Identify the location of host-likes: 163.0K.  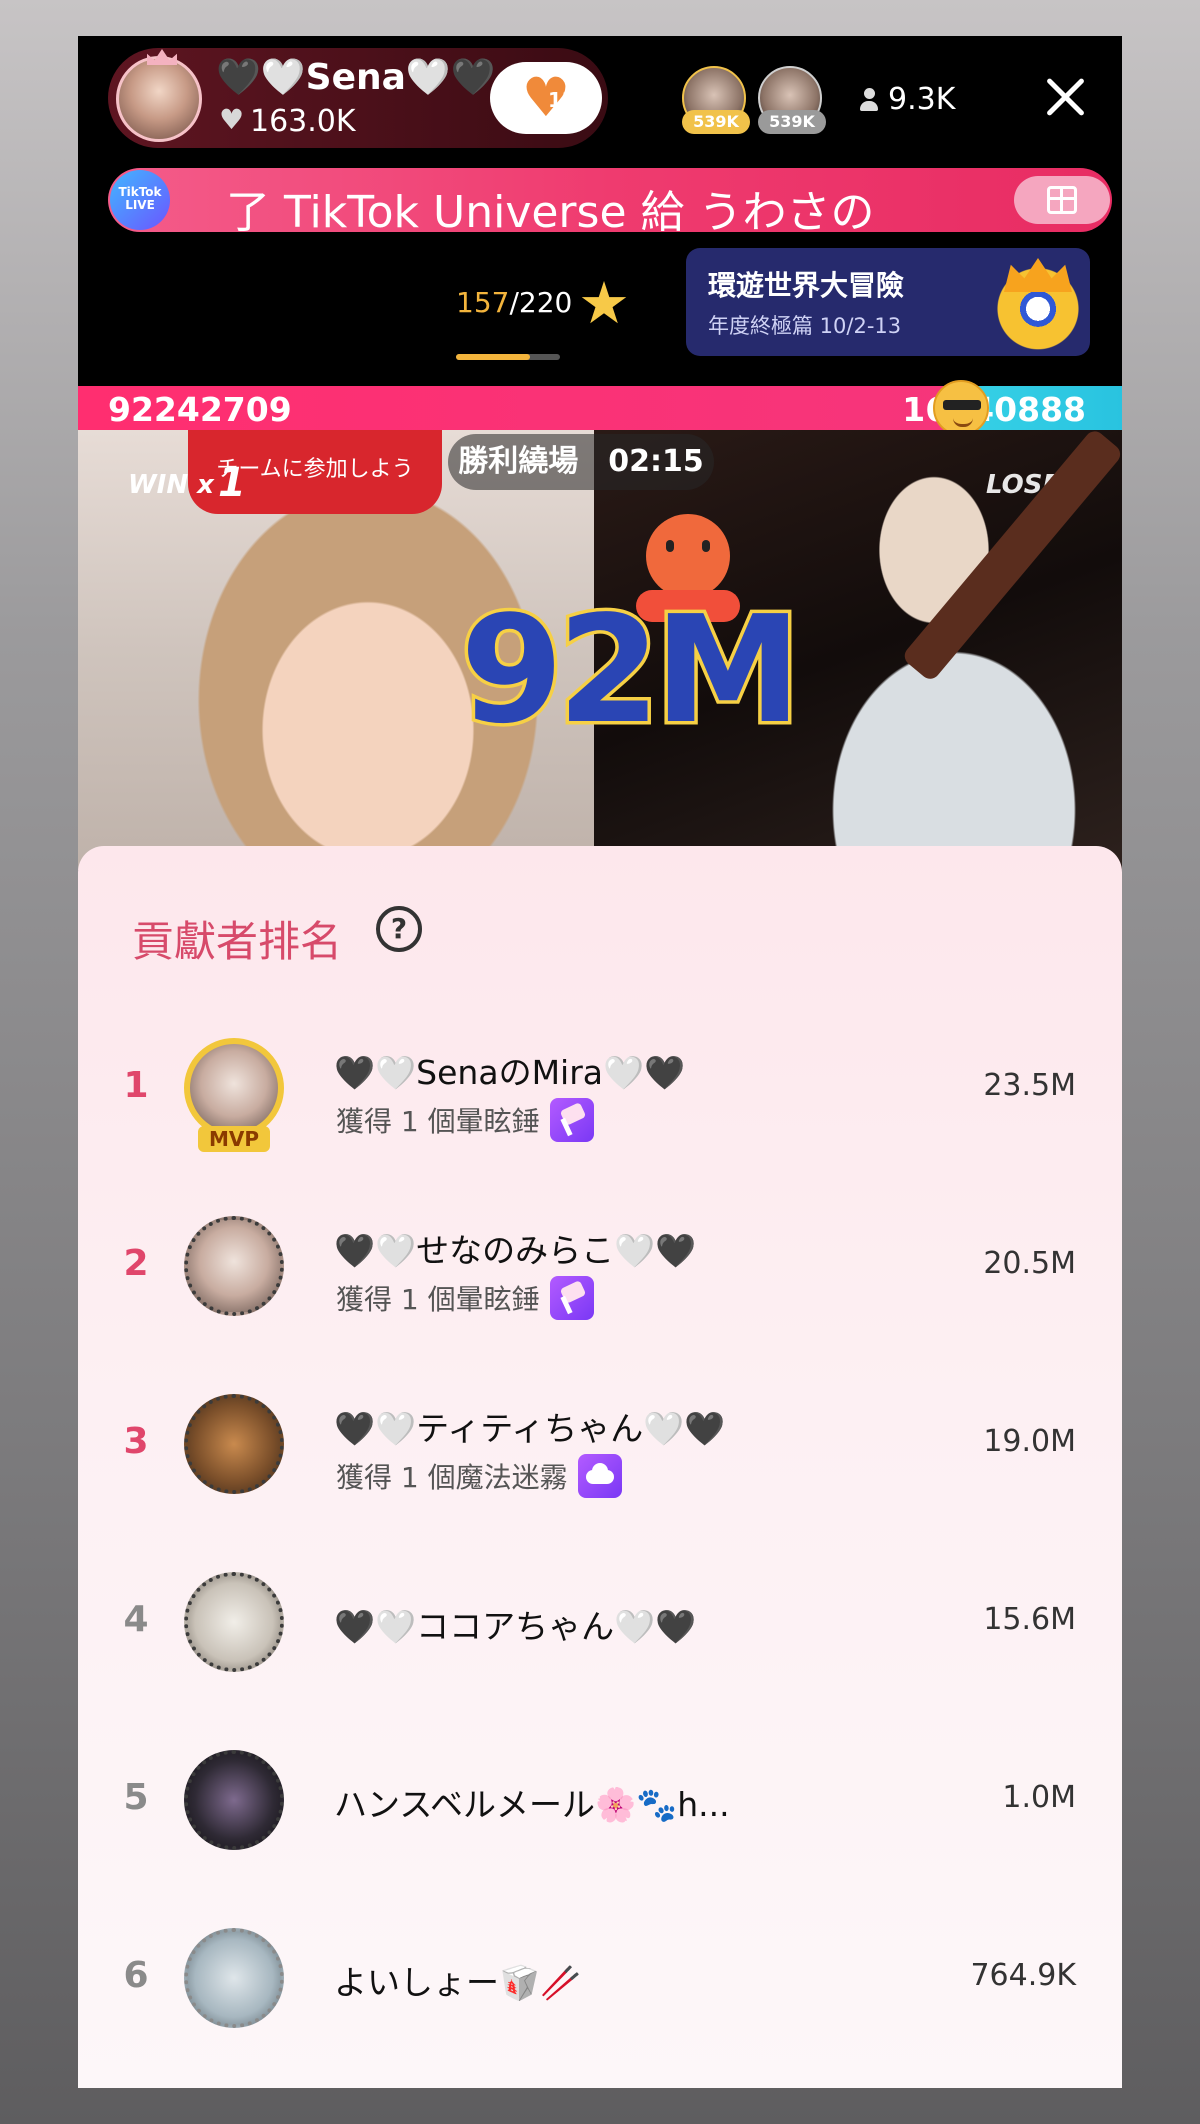
(287, 121).